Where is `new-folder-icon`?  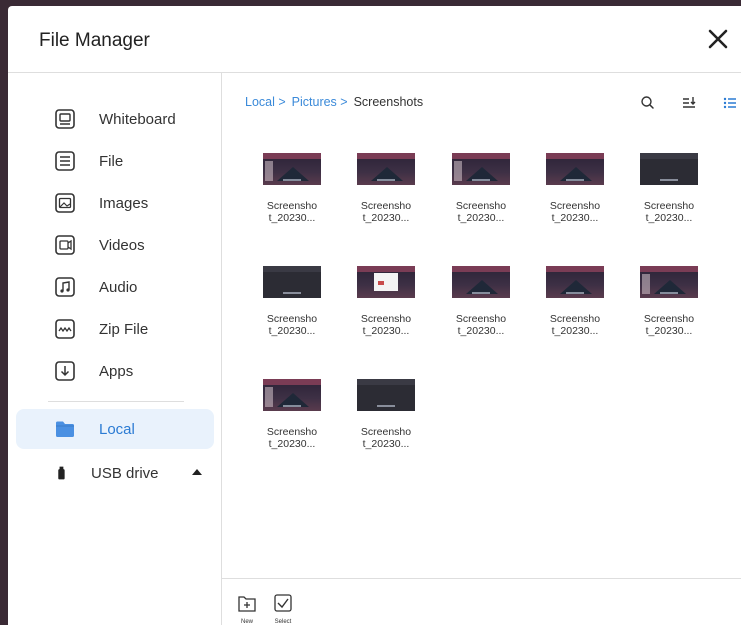 new-folder-icon is located at coordinates (247, 604).